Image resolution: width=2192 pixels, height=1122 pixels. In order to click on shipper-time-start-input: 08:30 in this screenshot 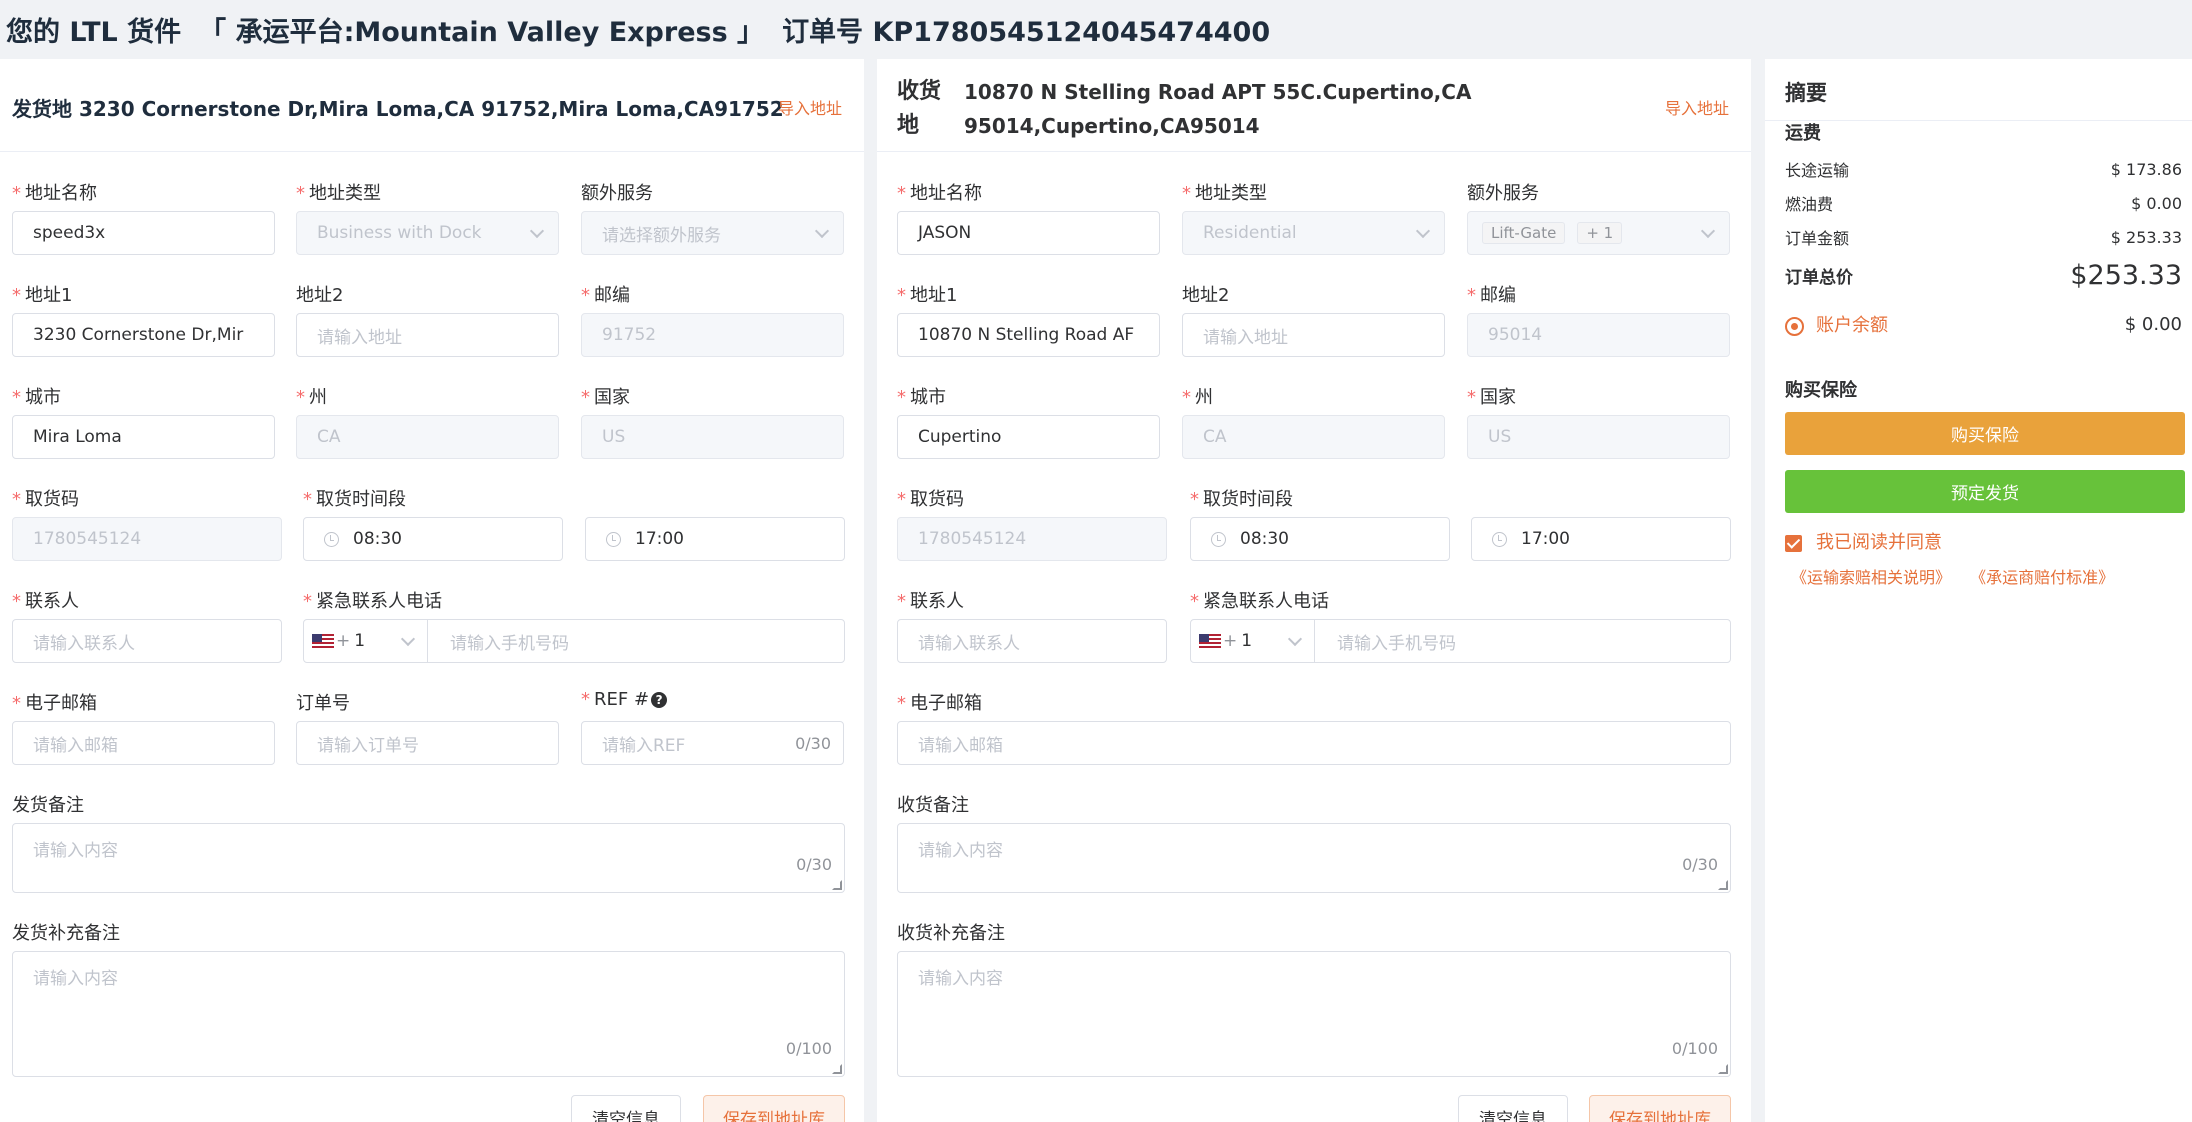, I will do `click(433, 539)`.